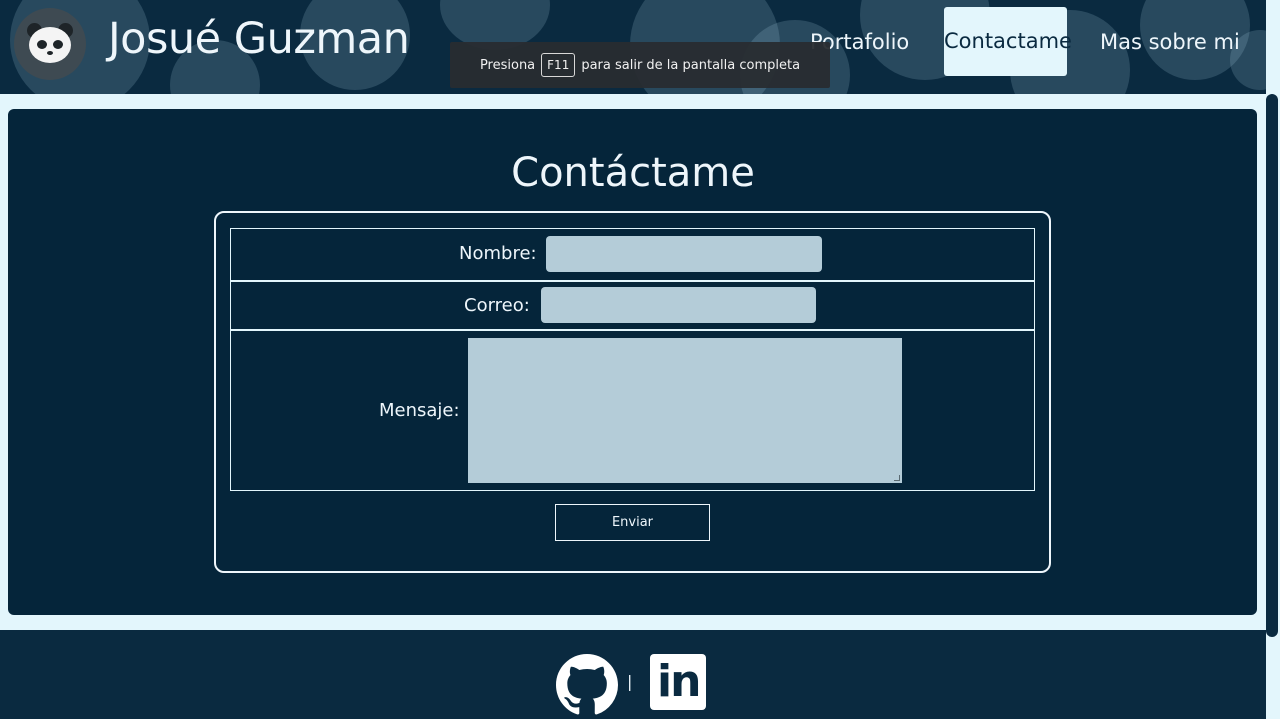 The image size is (1280, 719). I want to click on f11-key-badge: F11, so click(558, 65).